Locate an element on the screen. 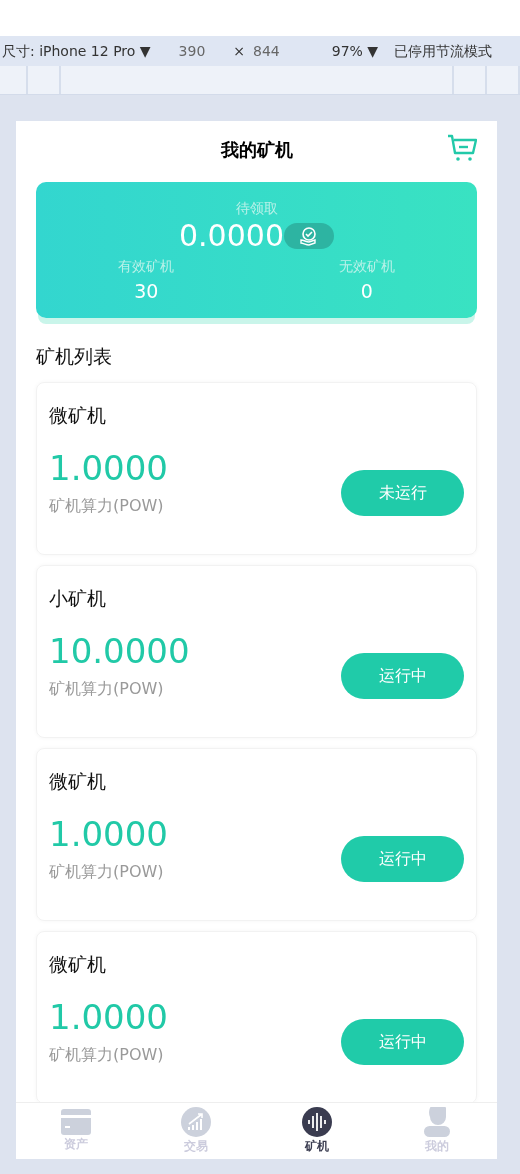 Image resolution: width=520 pixels, height=1174 pixels. claim-button is located at coordinates (309, 235).